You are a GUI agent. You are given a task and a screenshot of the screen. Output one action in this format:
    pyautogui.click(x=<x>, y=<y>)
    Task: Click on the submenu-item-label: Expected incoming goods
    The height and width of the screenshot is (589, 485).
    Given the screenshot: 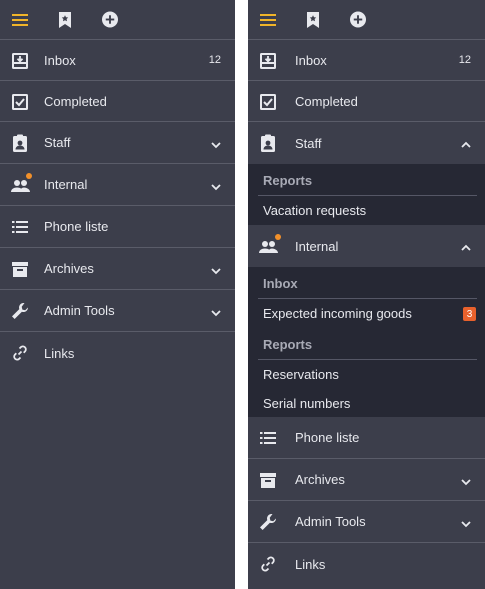 What is the action you would take?
    pyautogui.click(x=337, y=313)
    